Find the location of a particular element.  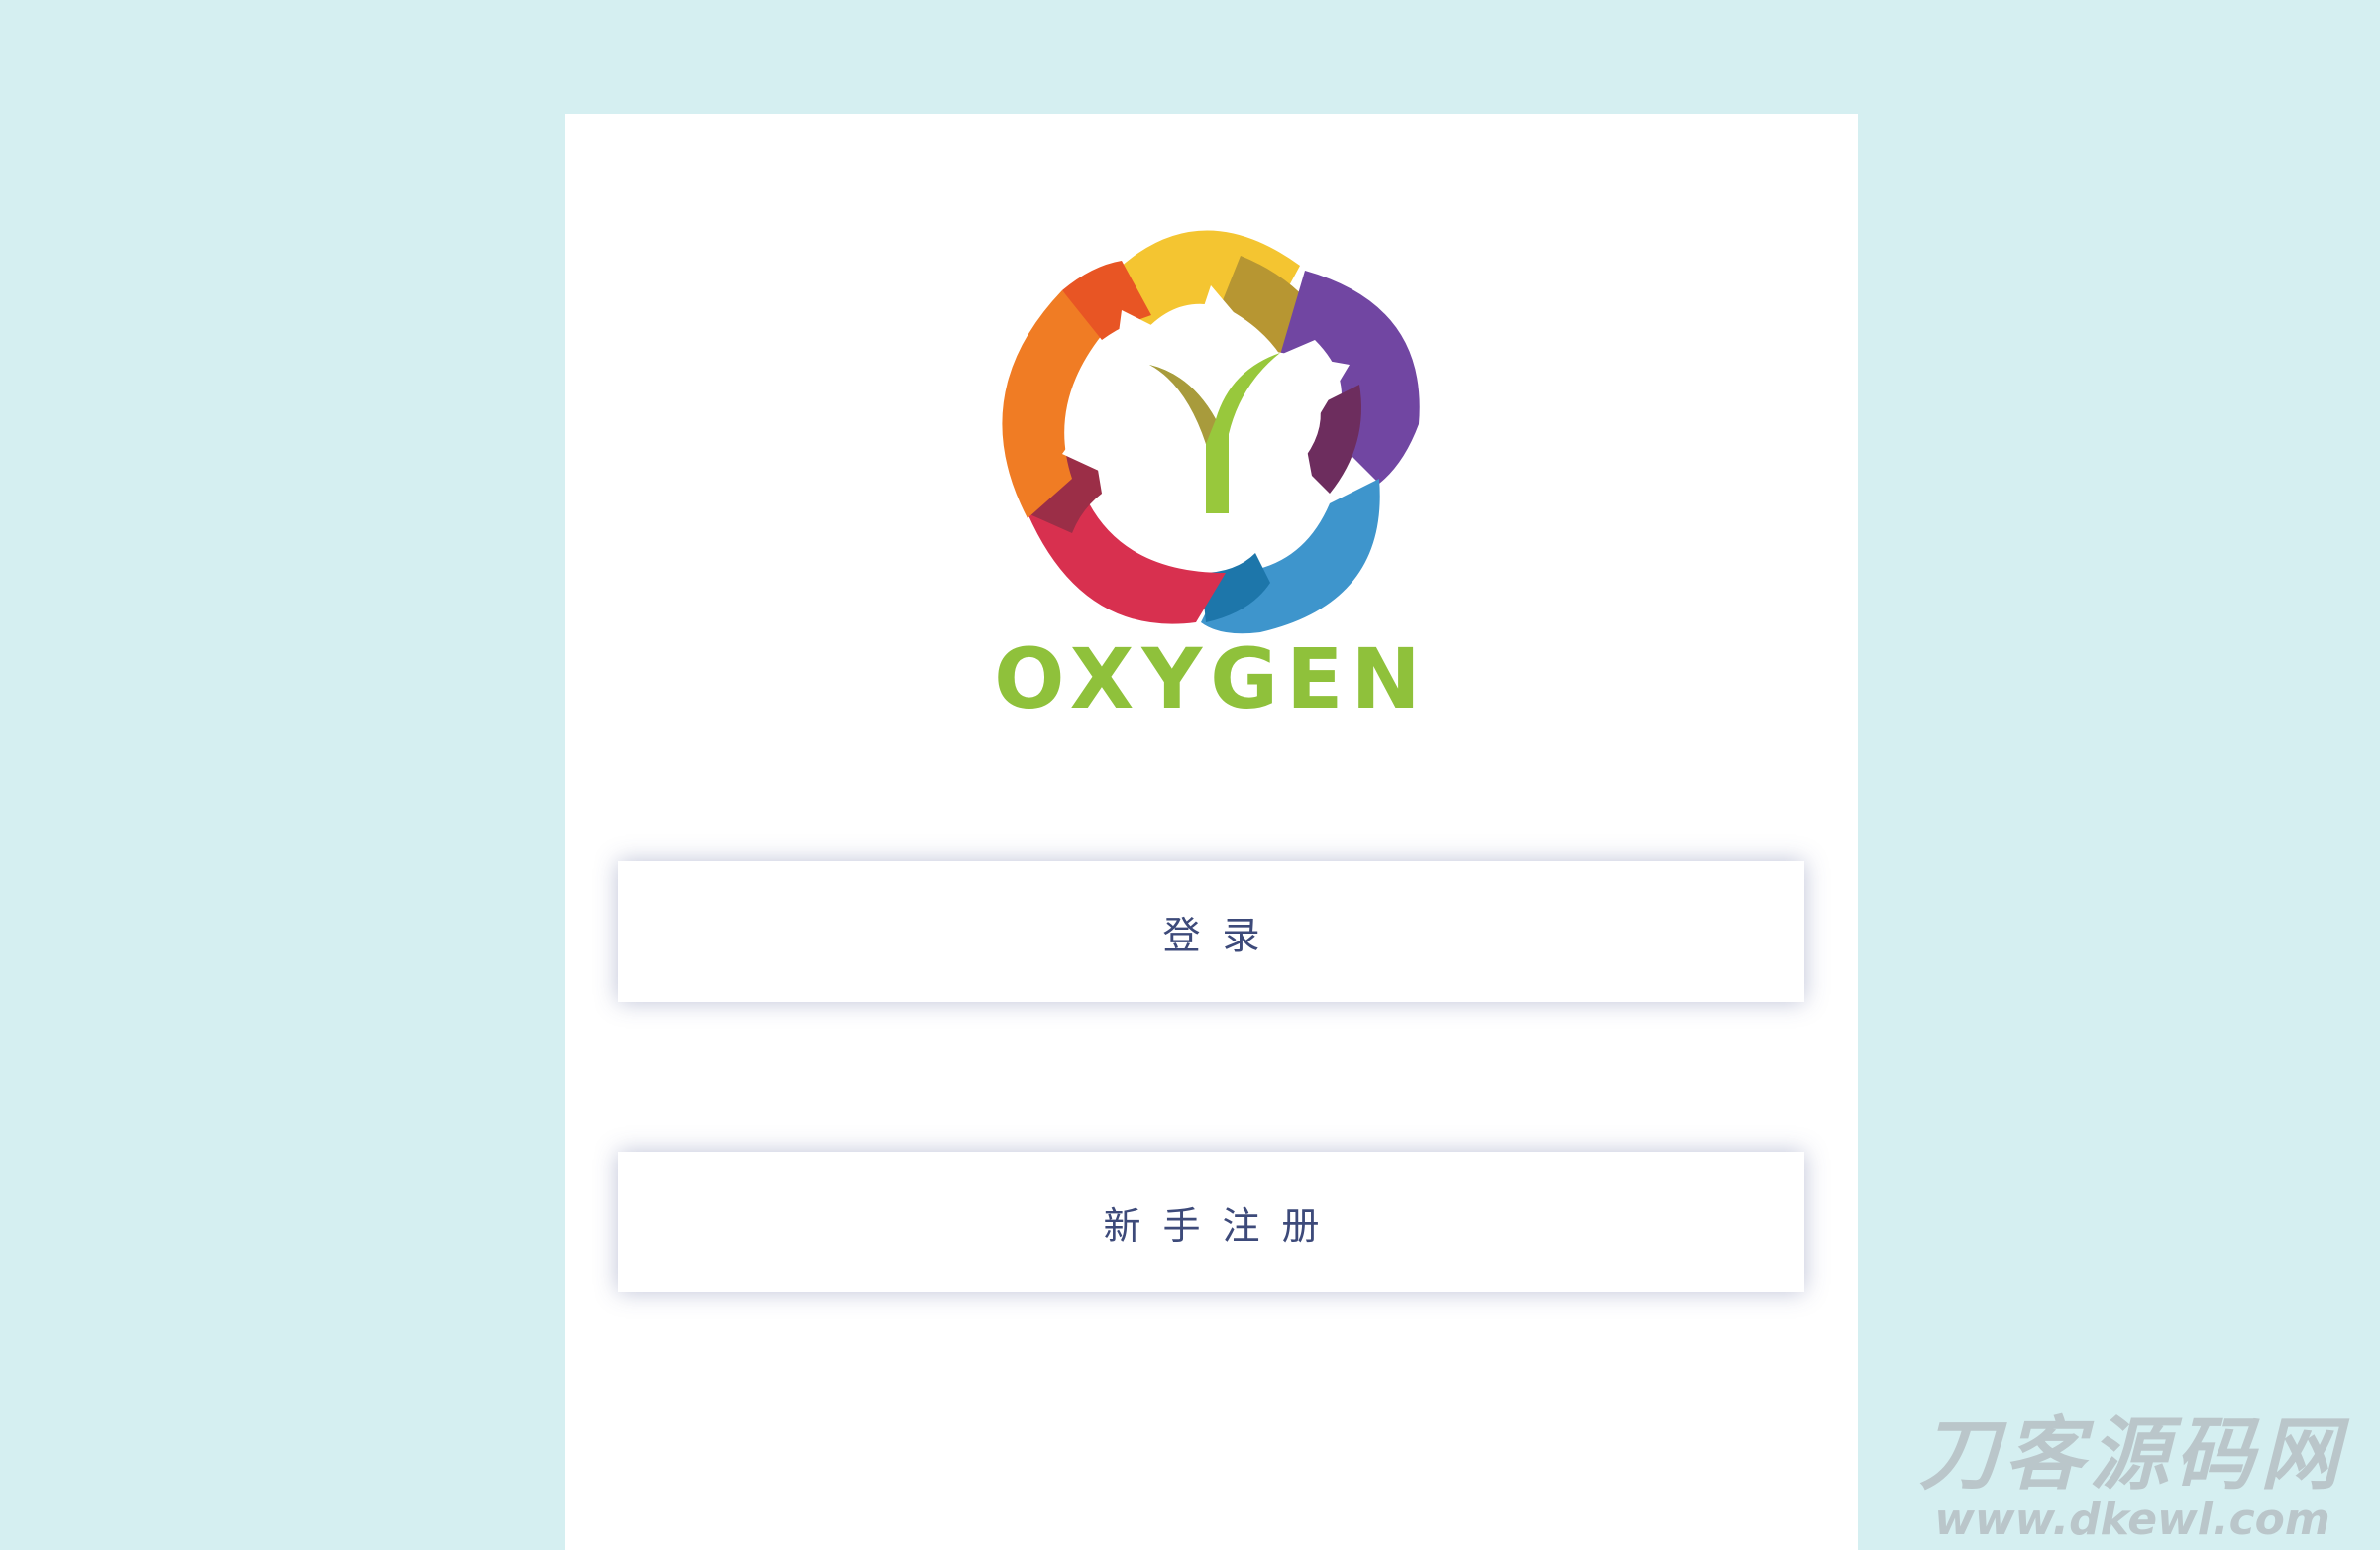

watermark-url: www.dkewl.com is located at coordinates (2132, 1520).